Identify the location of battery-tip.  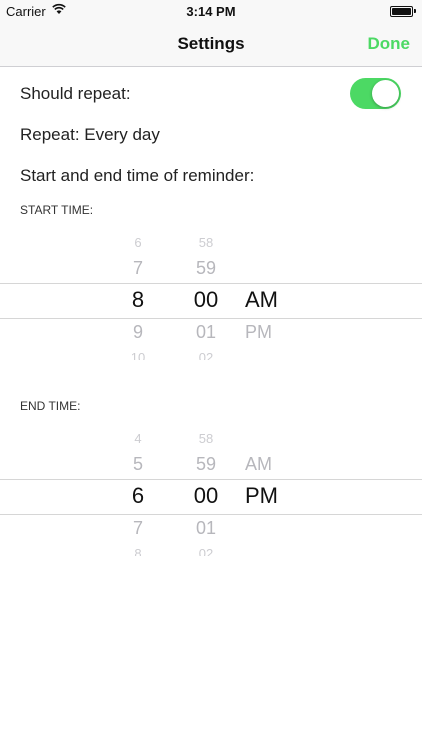
(415, 11).